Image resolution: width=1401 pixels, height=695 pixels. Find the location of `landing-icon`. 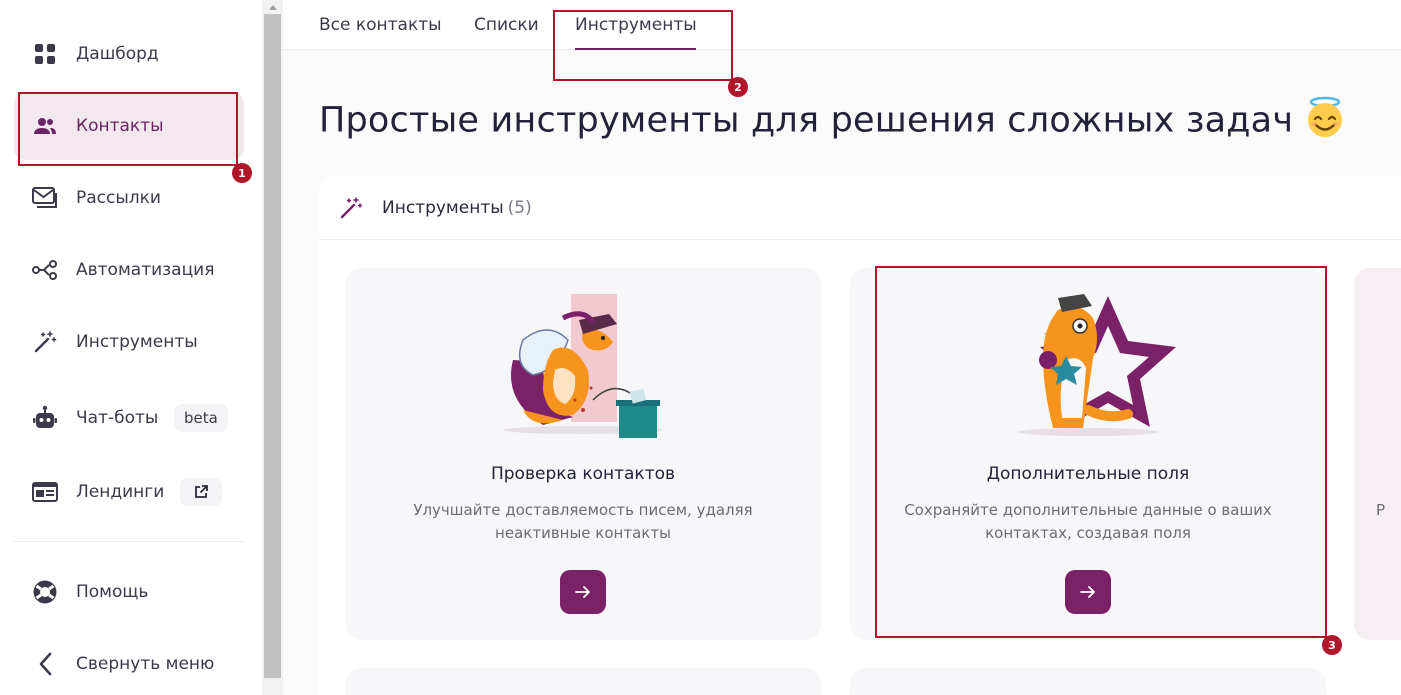

landing-icon is located at coordinates (45, 492).